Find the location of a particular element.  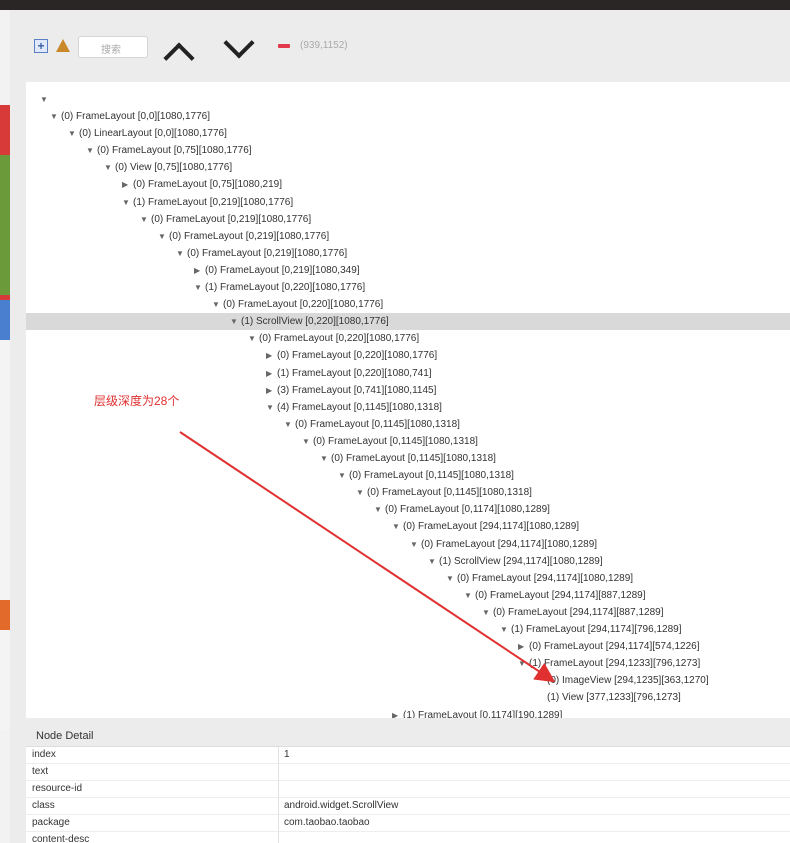

tree-node-label: (1) ScrollView [294,1174][1080,1289] is located at coordinates (521, 561).